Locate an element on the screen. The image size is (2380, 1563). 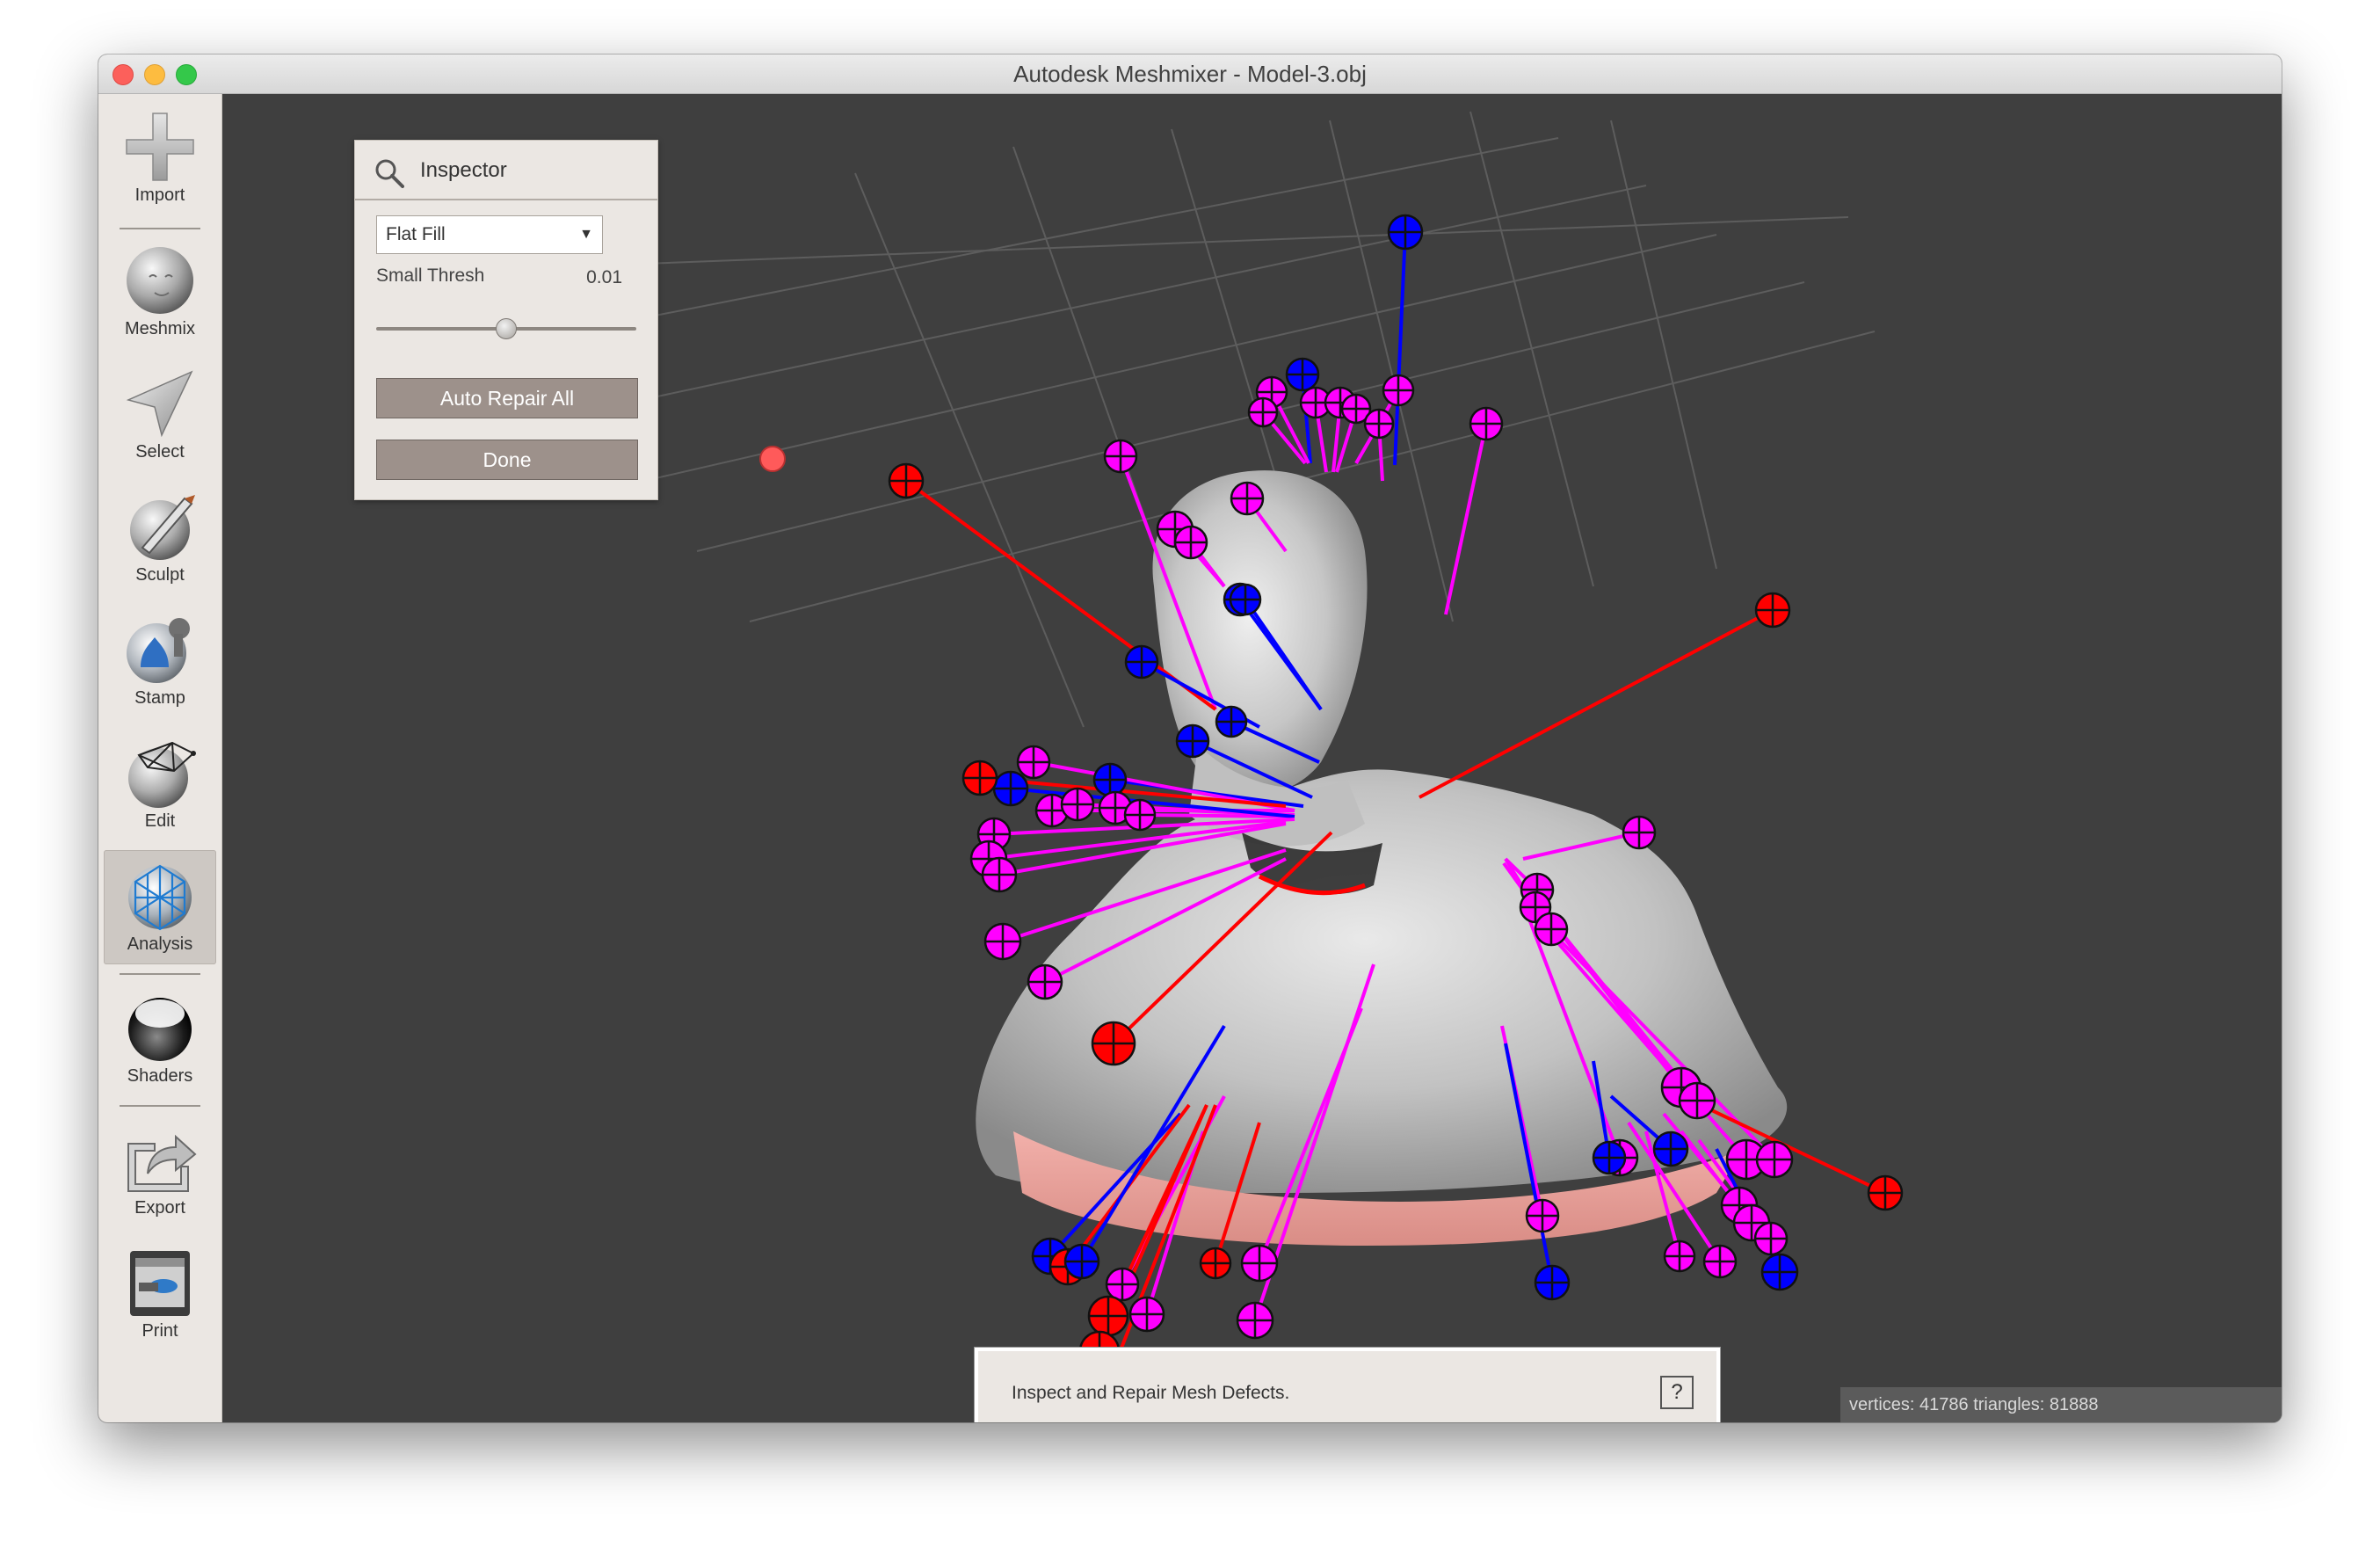
sculpt-tool: Sculpt is located at coordinates (160, 538).